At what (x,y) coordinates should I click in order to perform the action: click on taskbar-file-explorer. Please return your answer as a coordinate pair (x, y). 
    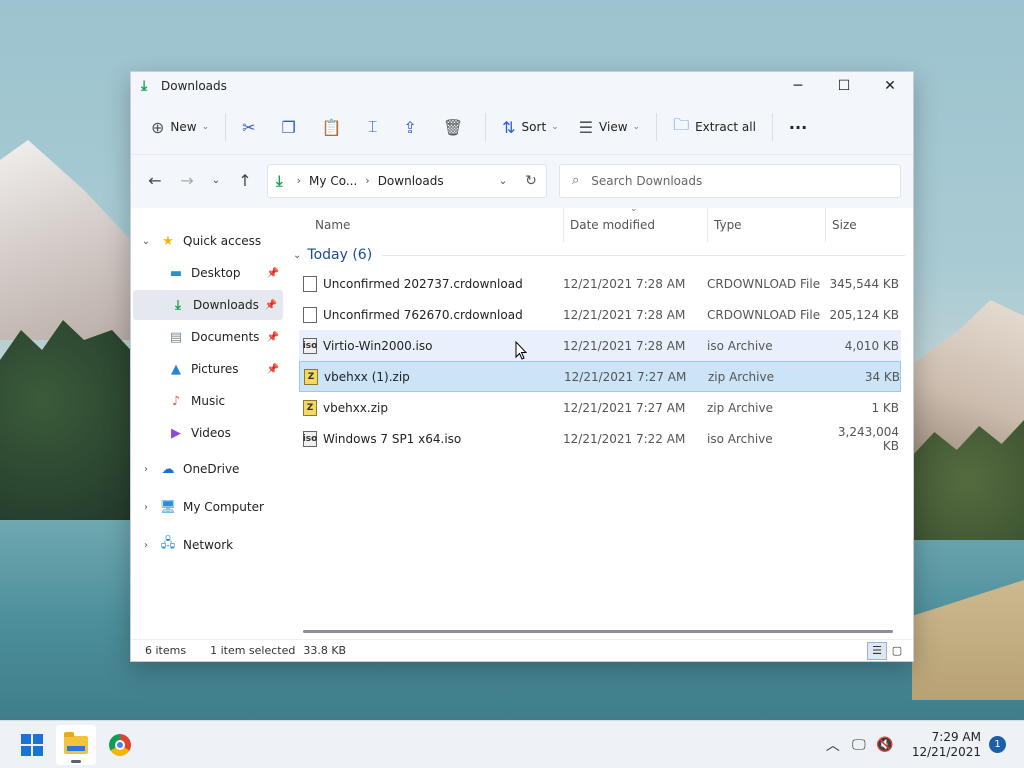
    Looking at the image, I should click on (76, 744).